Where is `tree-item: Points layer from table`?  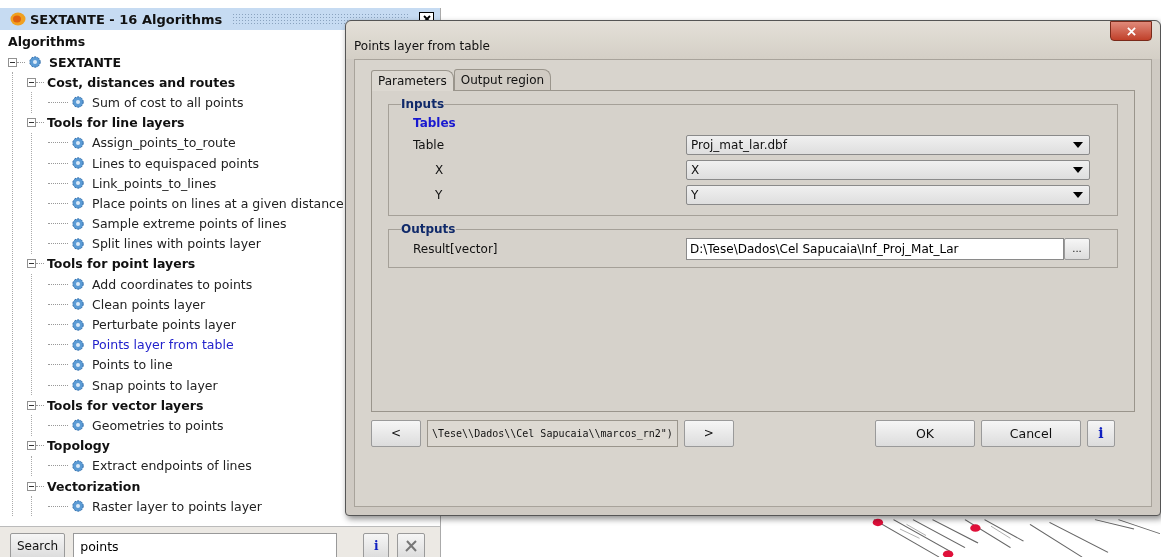 tree-item: Points layer from table is located at coordinates (163, 345).